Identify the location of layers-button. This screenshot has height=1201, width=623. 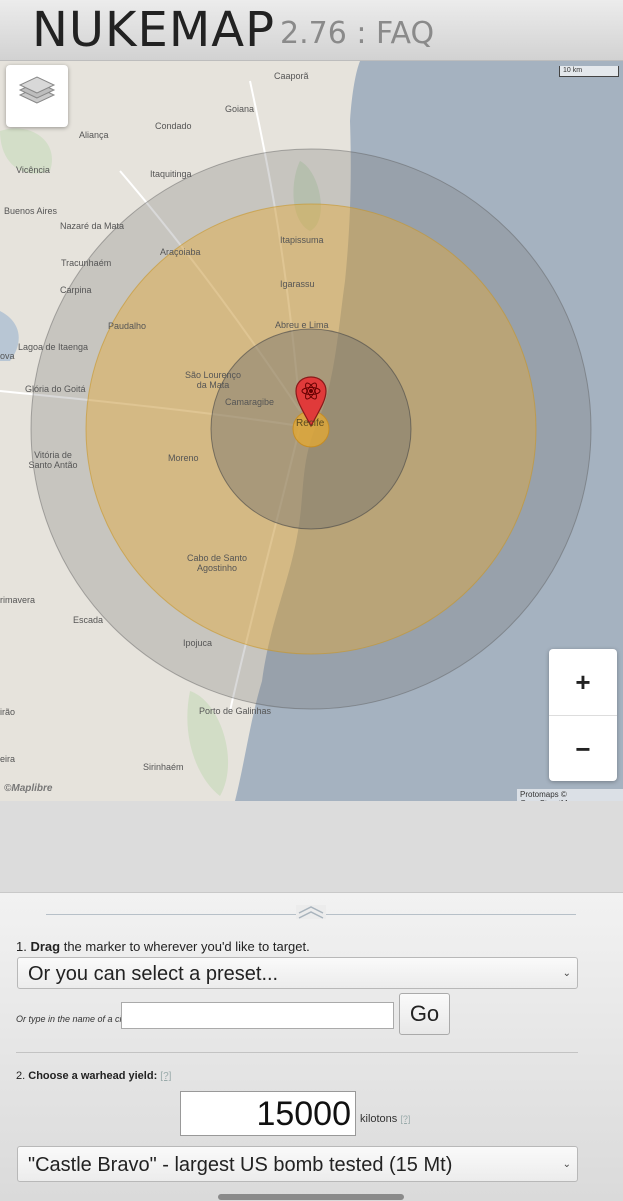
(37, 96).